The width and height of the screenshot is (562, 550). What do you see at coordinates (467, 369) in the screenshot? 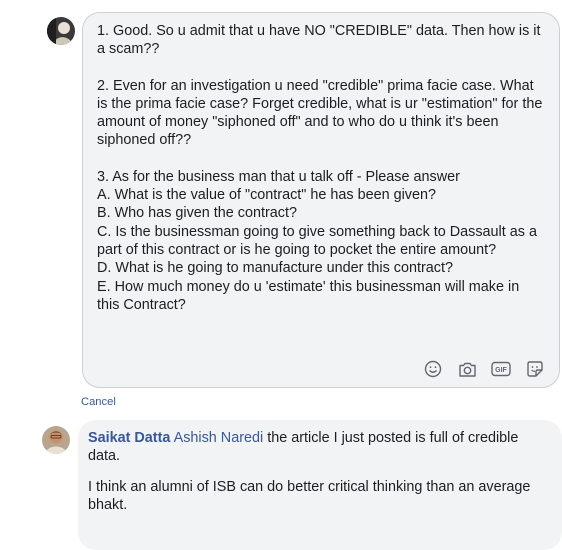
I see `camera-icon` at bounding box center [467, 369].